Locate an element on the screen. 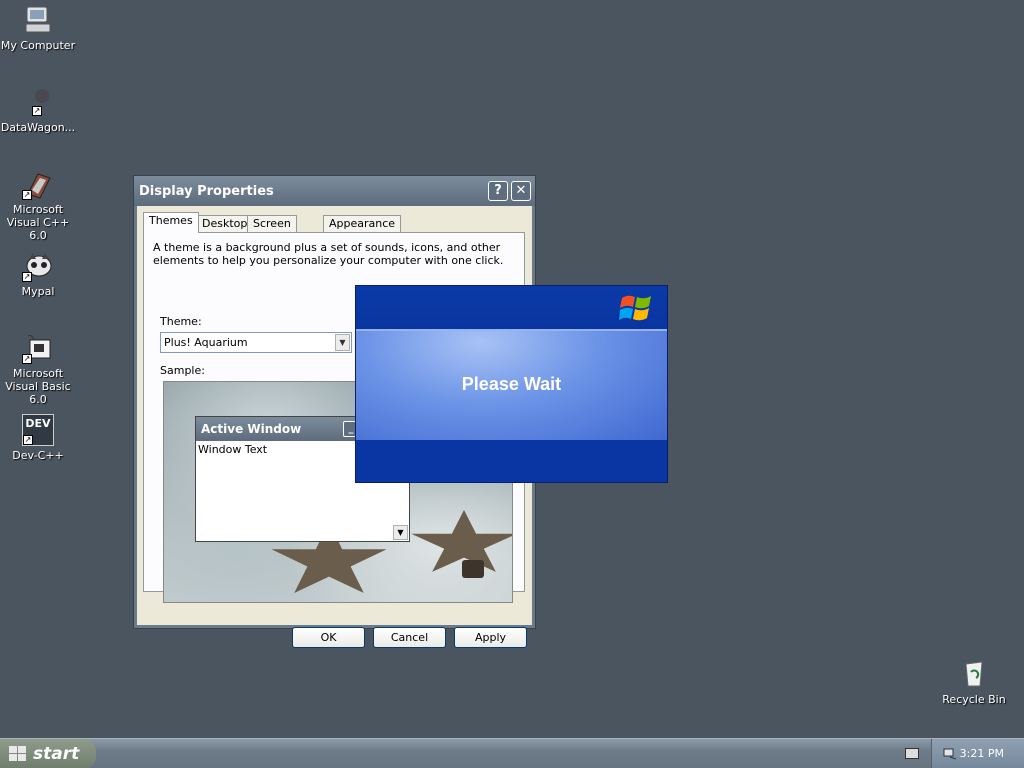 This screenshot has width=1024, height=768. theme-select: Plus! Aquarium ▼ is located at coordinates (256, 342).